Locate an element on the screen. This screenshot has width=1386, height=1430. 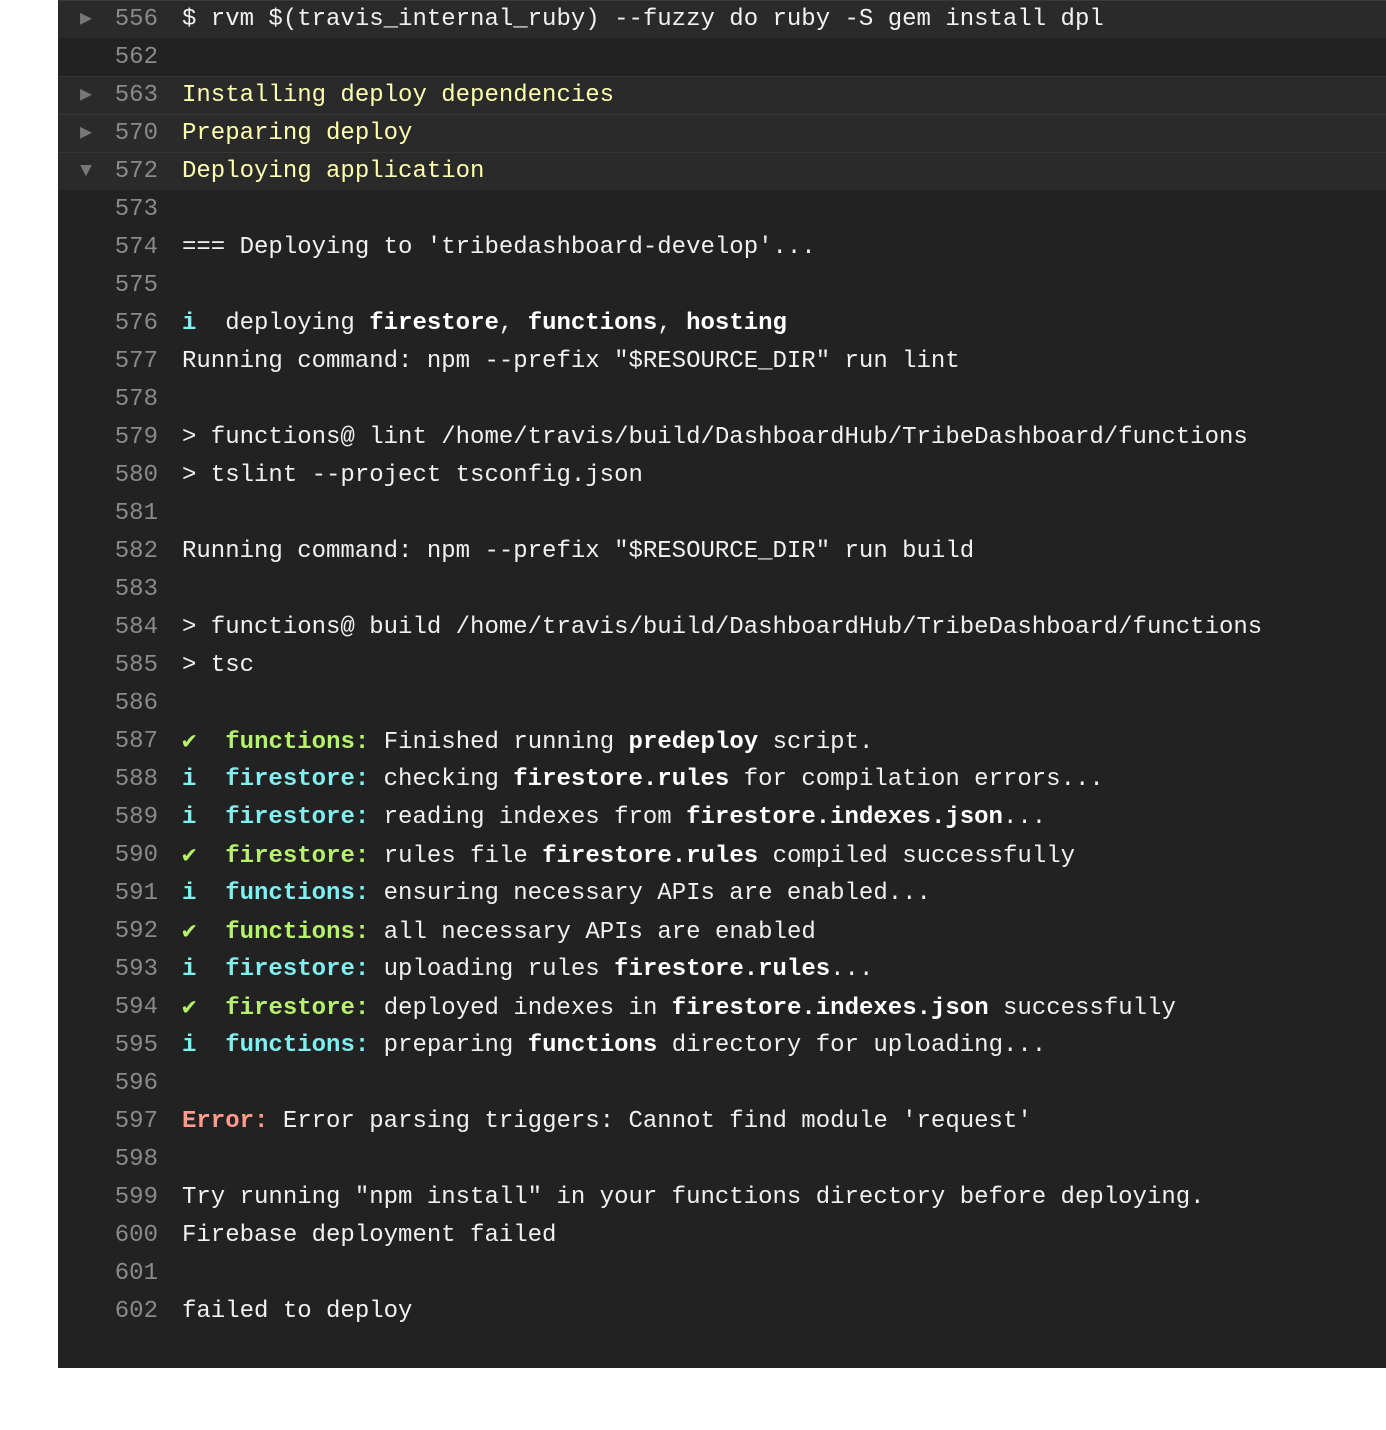
log-line: 598 is located at coordinates (722, 1159).